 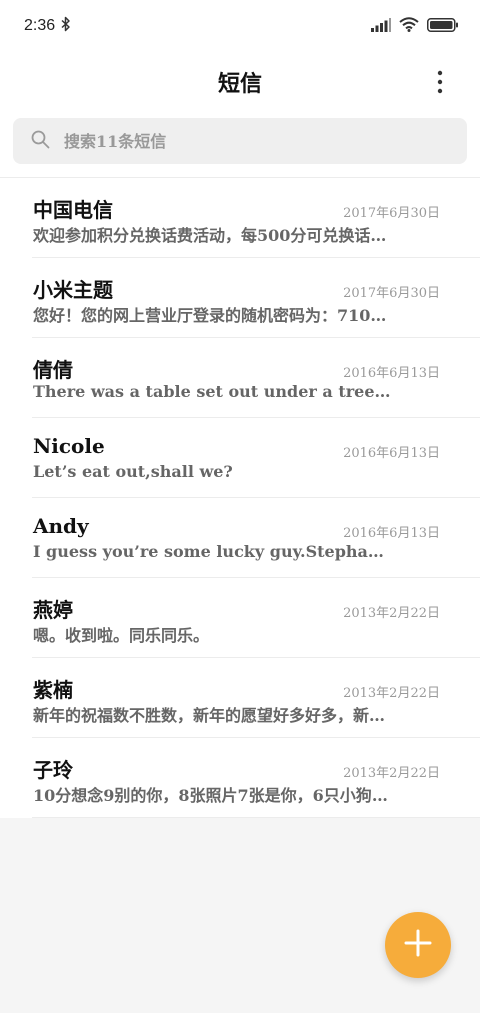 What do you see at coordinates (240, 26) in the screenshot?
I see `status-bar: 2:36` at bounding box center [240, 26].